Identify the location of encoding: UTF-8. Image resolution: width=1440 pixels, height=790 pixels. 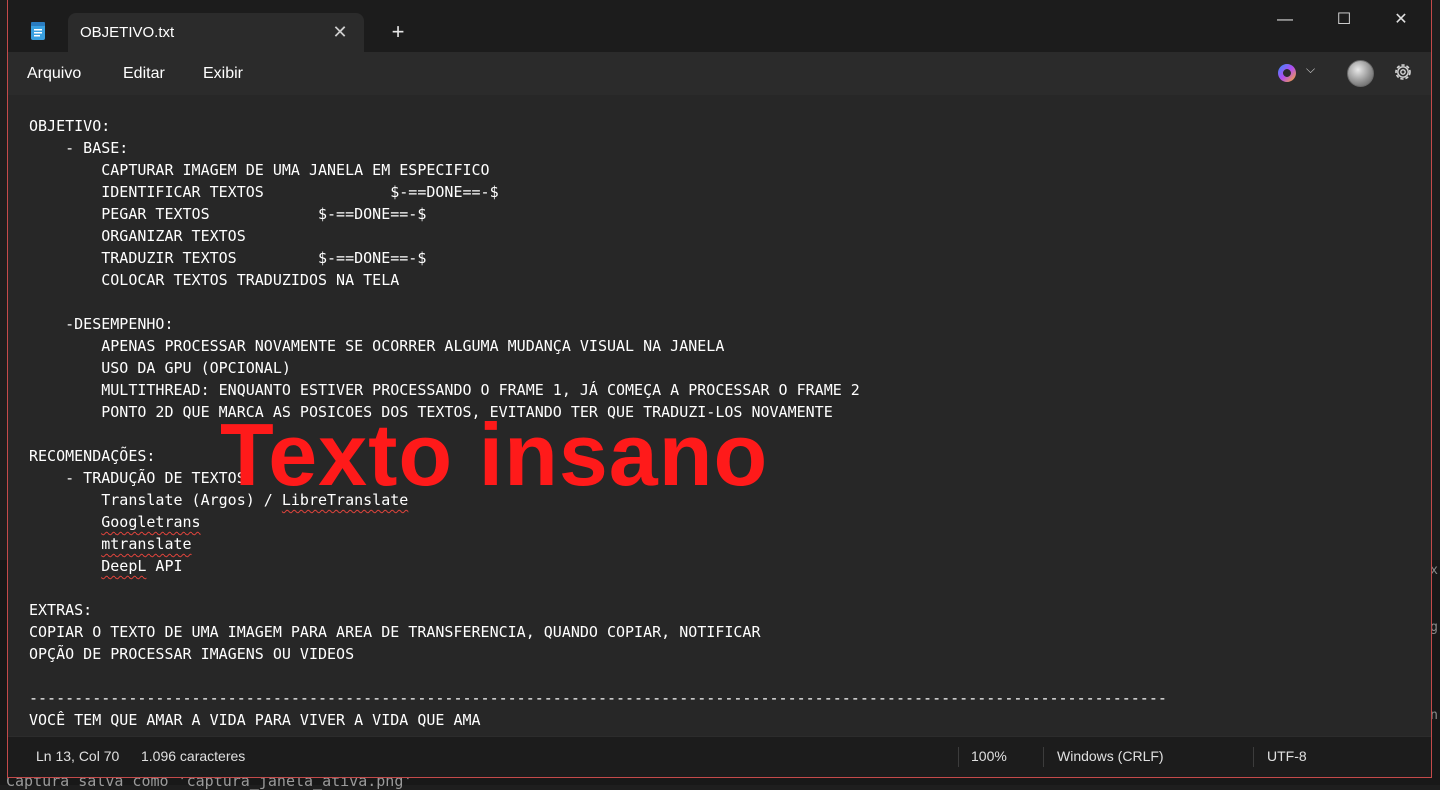
(1287, 756).